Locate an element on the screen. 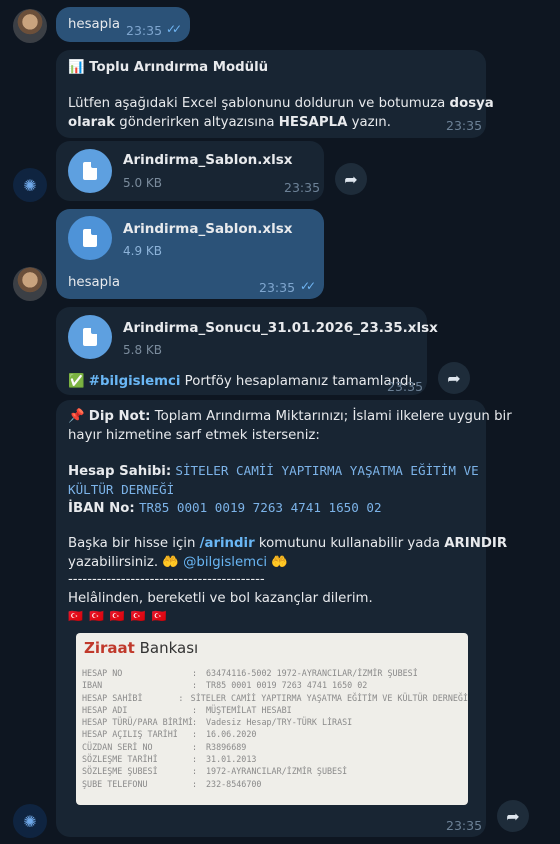 The image size is (560, 844). bank-detail-value: TR85 0001 0019 7263 4741 1650 02 is located at coordinates (287, 685).